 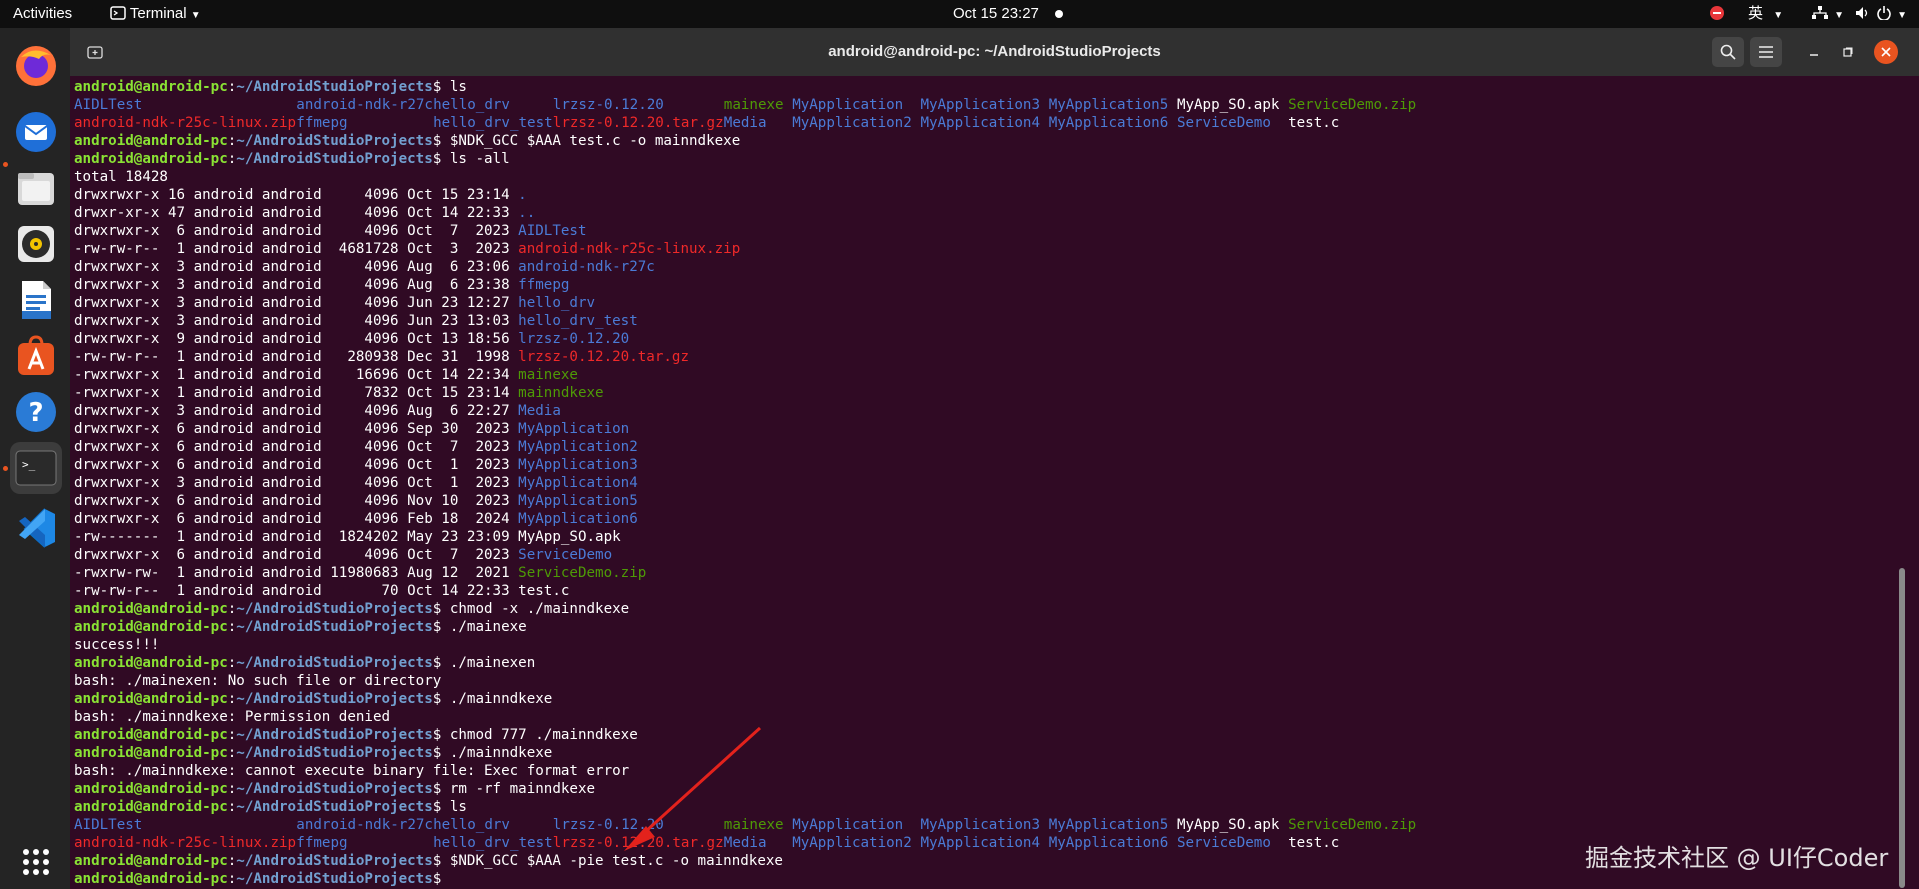 I want to click on file-name: test.c, so click(x=1314, y=123).